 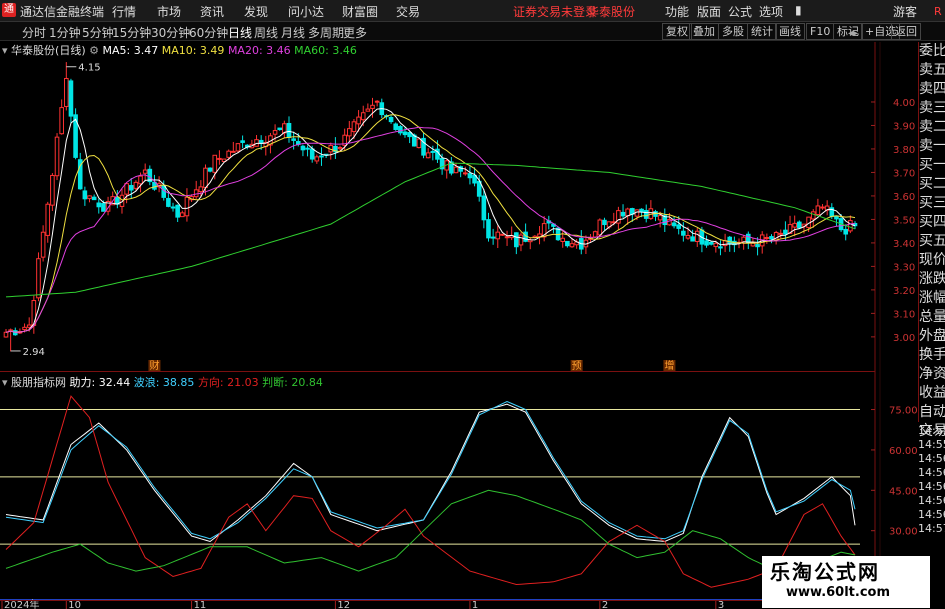 What do you see at coordinates (34, 352) in the screenshot?
I see `low-label: 2.94` at bounding box center [34, 352].